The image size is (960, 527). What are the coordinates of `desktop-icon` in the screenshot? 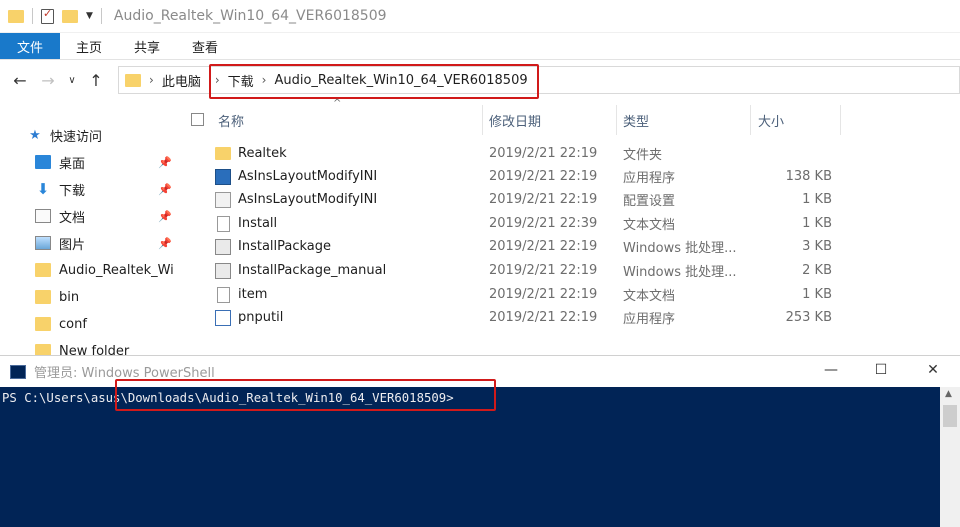 It's located at (43, 162).